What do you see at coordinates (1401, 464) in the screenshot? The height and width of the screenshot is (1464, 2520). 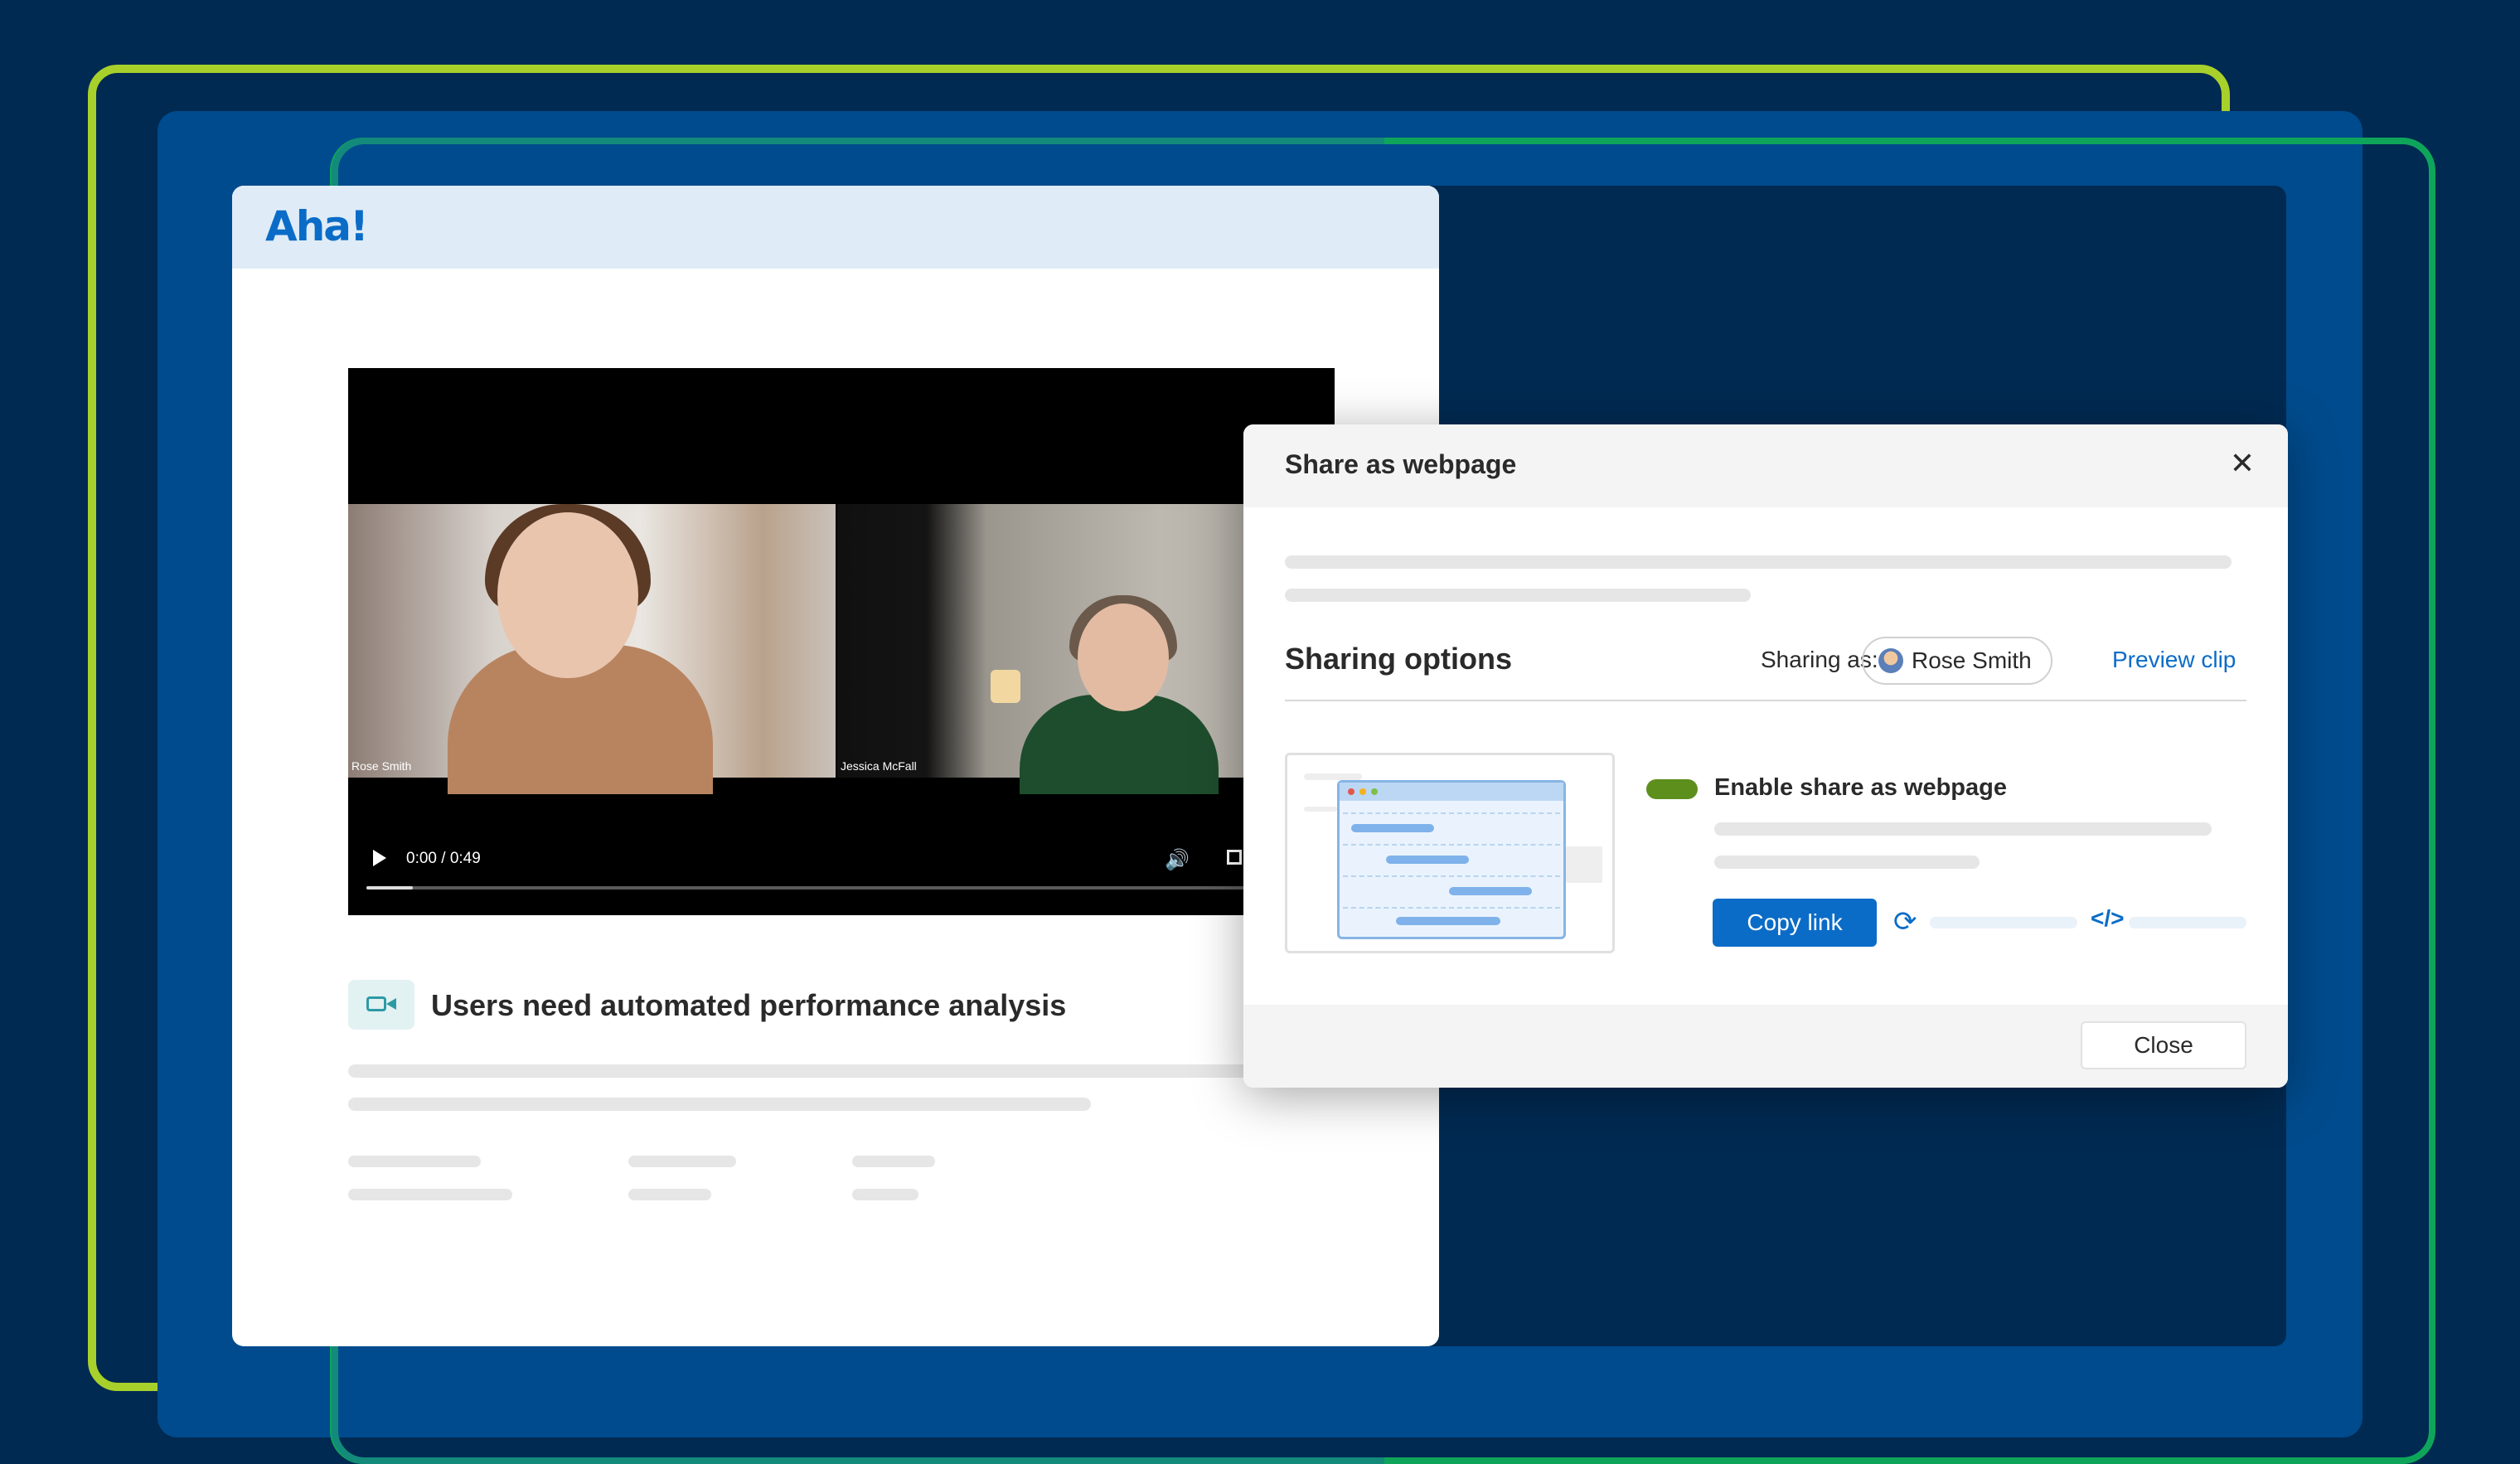 I see `dialog-title: Share as webpage` at bounding box center [1401, 464].